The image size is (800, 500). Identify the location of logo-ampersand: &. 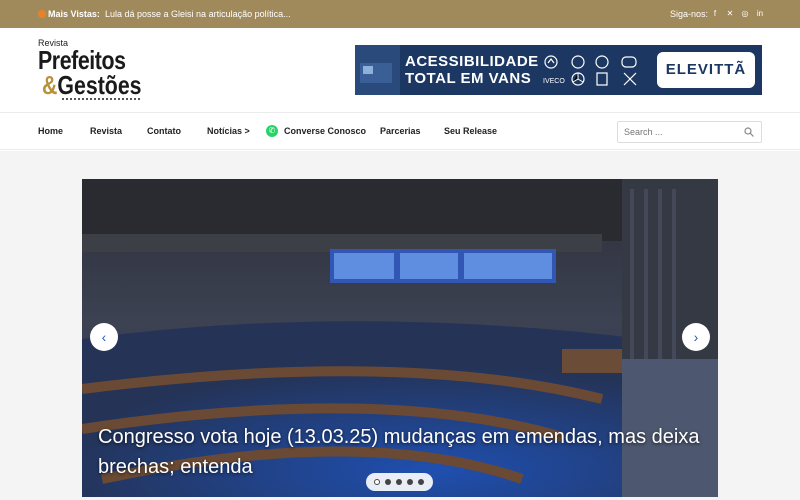
(50, 85).